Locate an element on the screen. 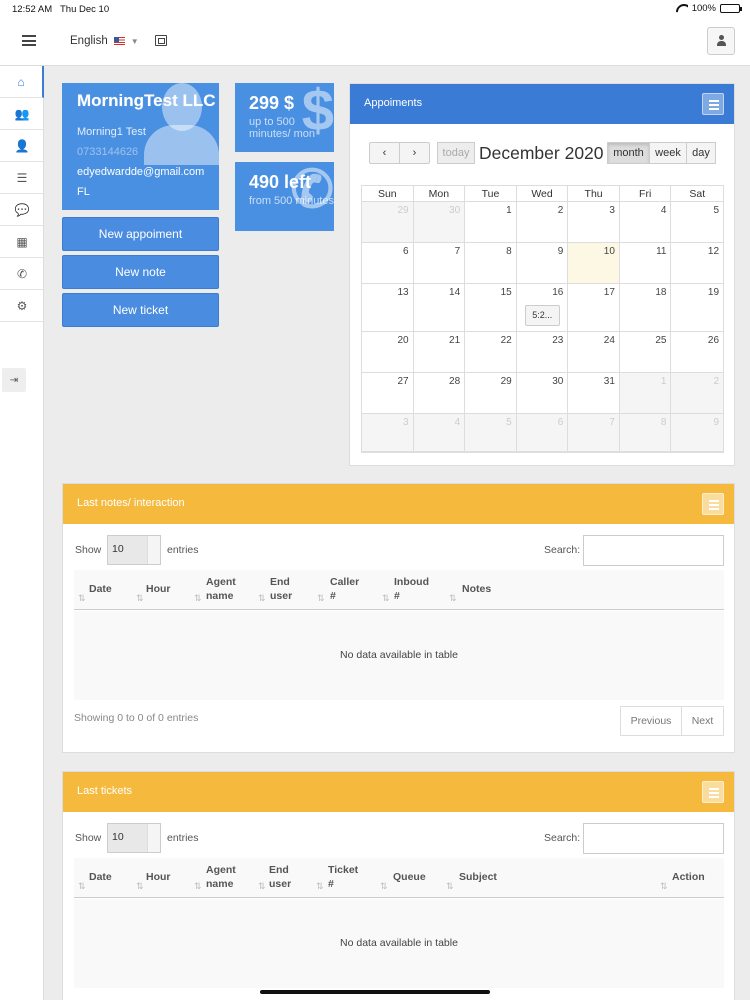  calendar-prev-button: ‹ is located at coordinates (384, 153).